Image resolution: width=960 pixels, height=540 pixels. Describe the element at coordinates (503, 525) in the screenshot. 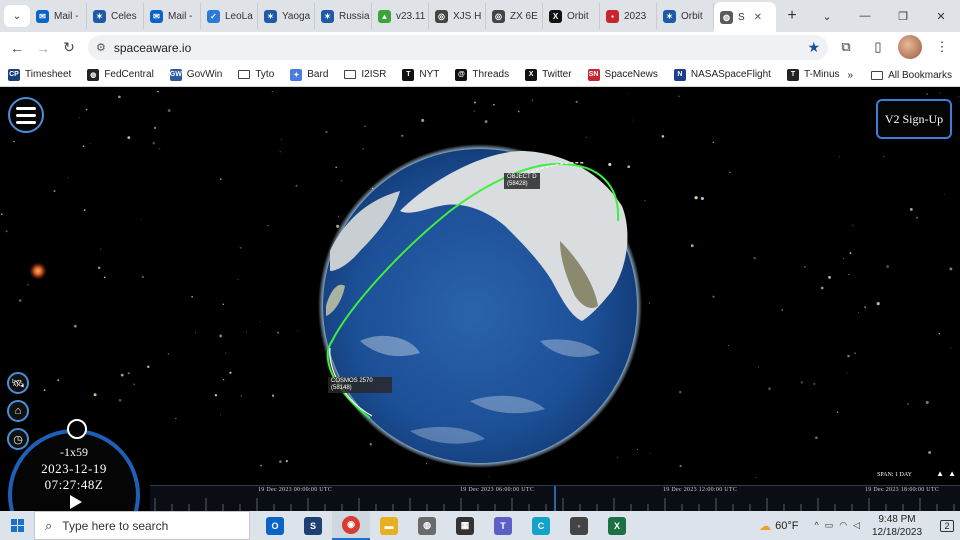

I see `taskbar-app: T` at that location.